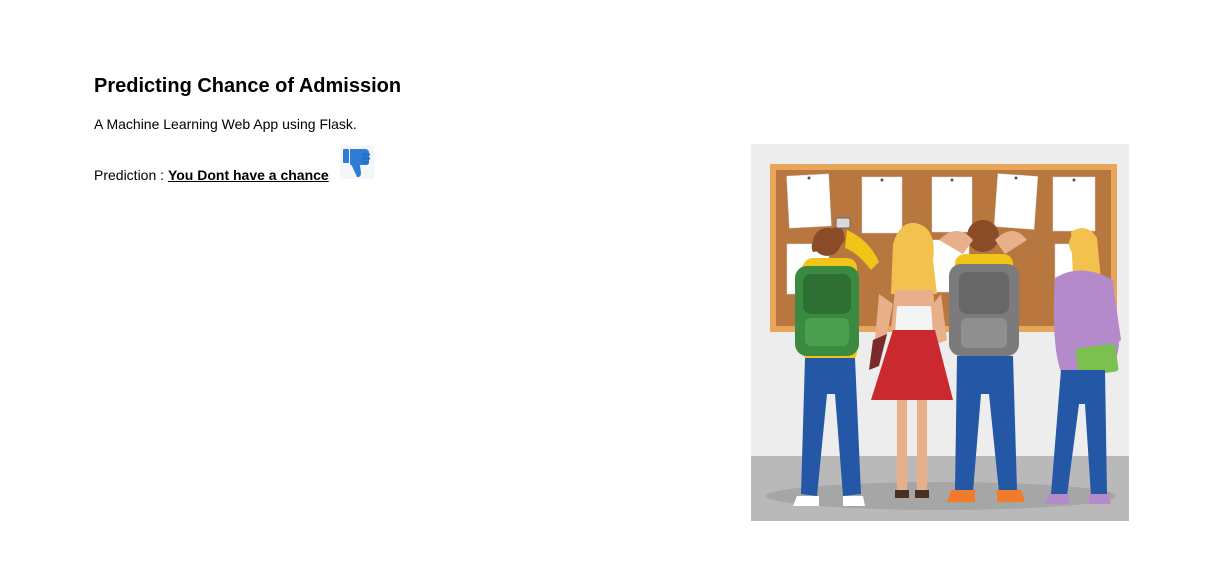 The width and height of the screenshot is (1226, 571). I want to click on prediction-row: Prediction : You Dont have a chance, so click(211, 175).